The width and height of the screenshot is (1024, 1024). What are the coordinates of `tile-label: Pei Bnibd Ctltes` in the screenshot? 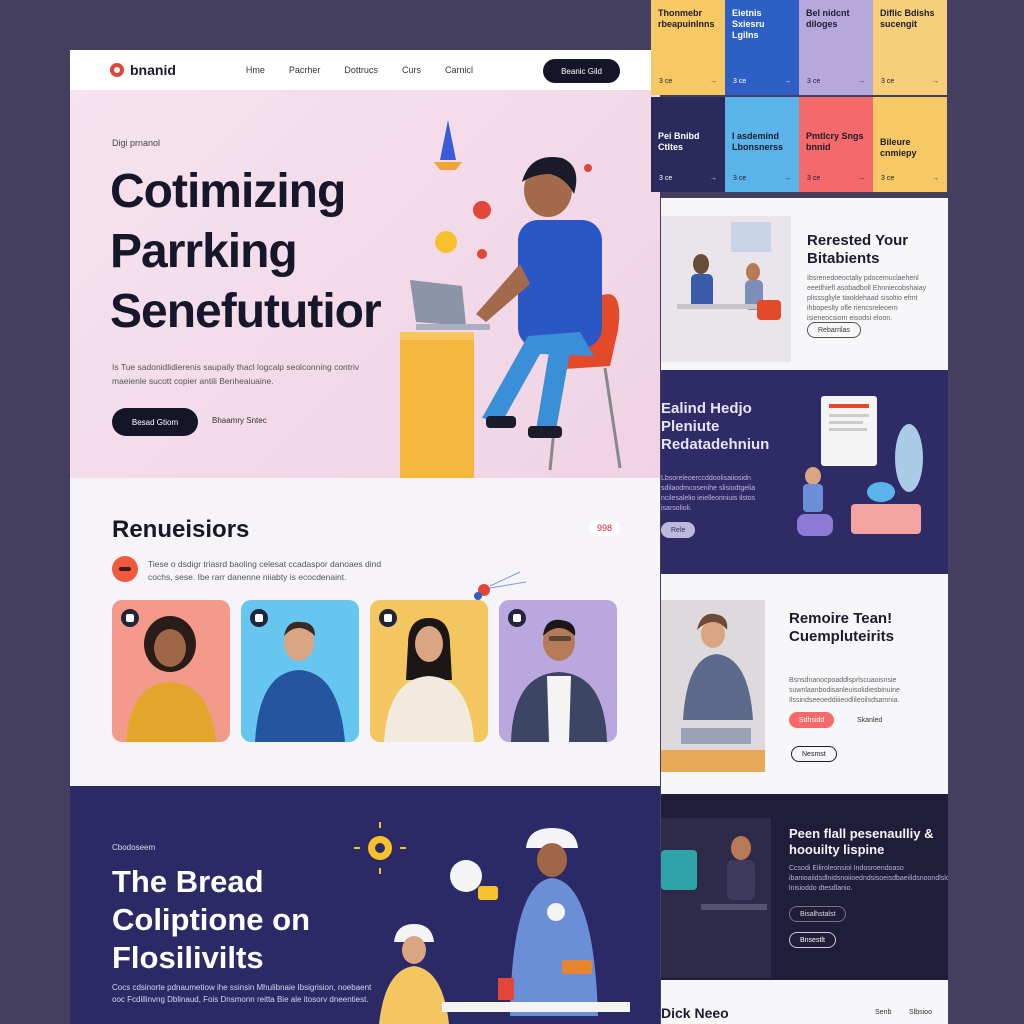 It's located at (679, 141).